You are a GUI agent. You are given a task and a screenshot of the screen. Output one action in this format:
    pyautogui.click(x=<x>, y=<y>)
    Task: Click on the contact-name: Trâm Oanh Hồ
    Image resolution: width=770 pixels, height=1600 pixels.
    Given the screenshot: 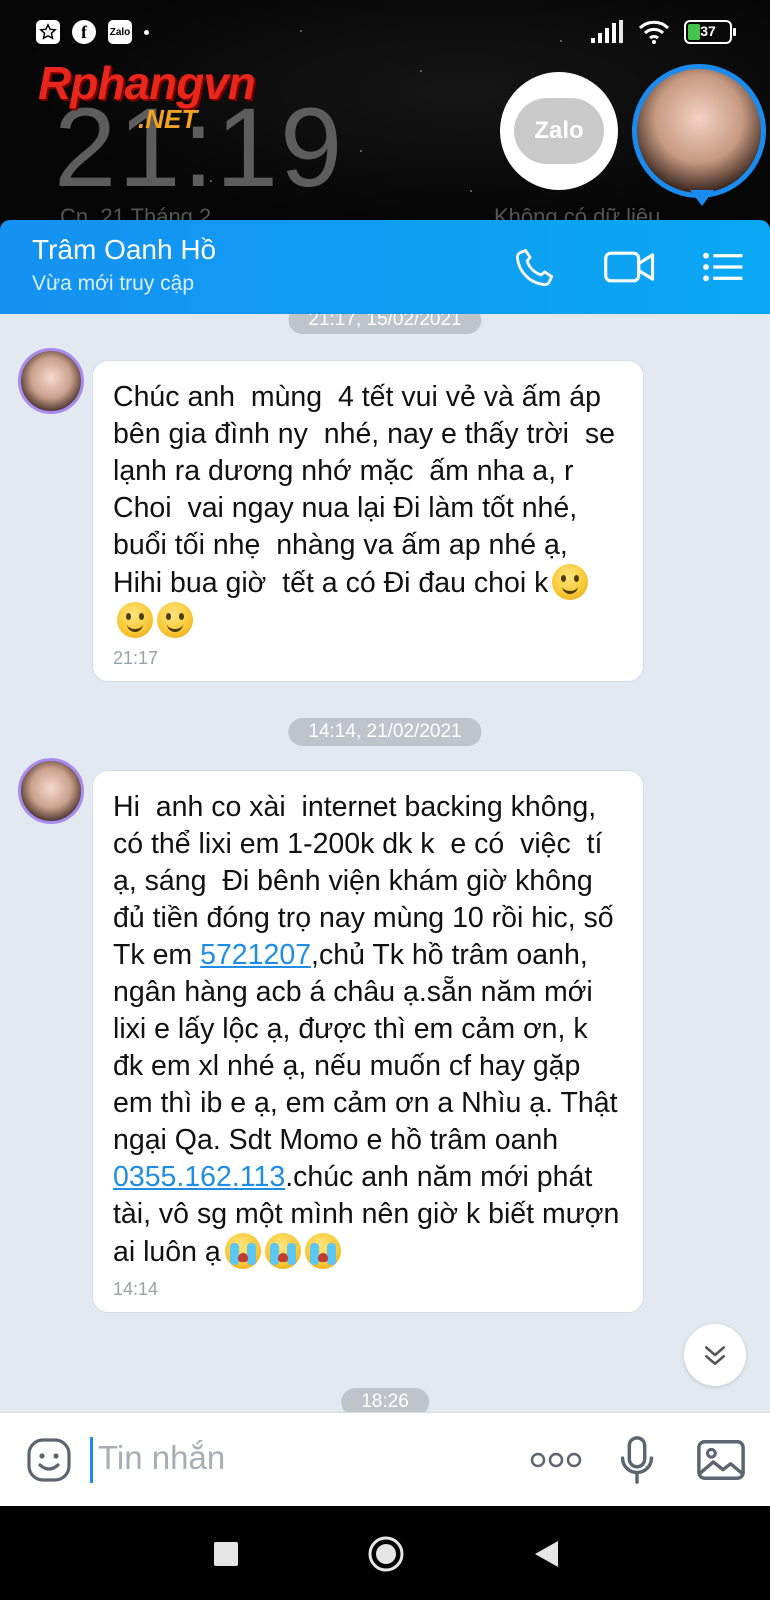 What is the action you would take?
    pyautogui.click(x=124, y=250)
    